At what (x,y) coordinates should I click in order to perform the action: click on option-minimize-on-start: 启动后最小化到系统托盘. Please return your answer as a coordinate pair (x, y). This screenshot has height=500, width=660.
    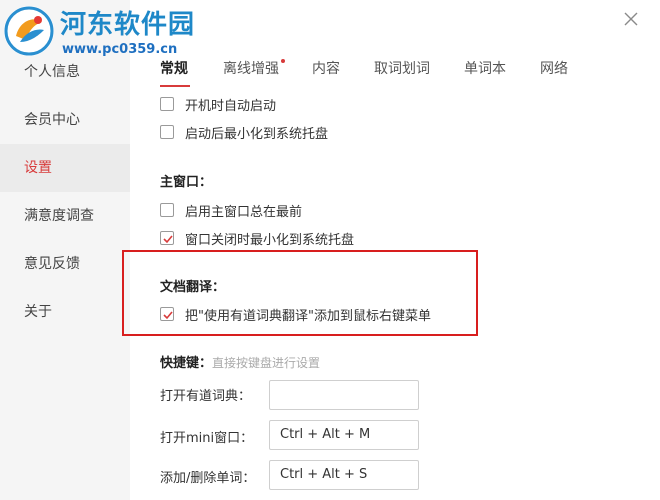
    Looking at the image, I should click on (244, 132).